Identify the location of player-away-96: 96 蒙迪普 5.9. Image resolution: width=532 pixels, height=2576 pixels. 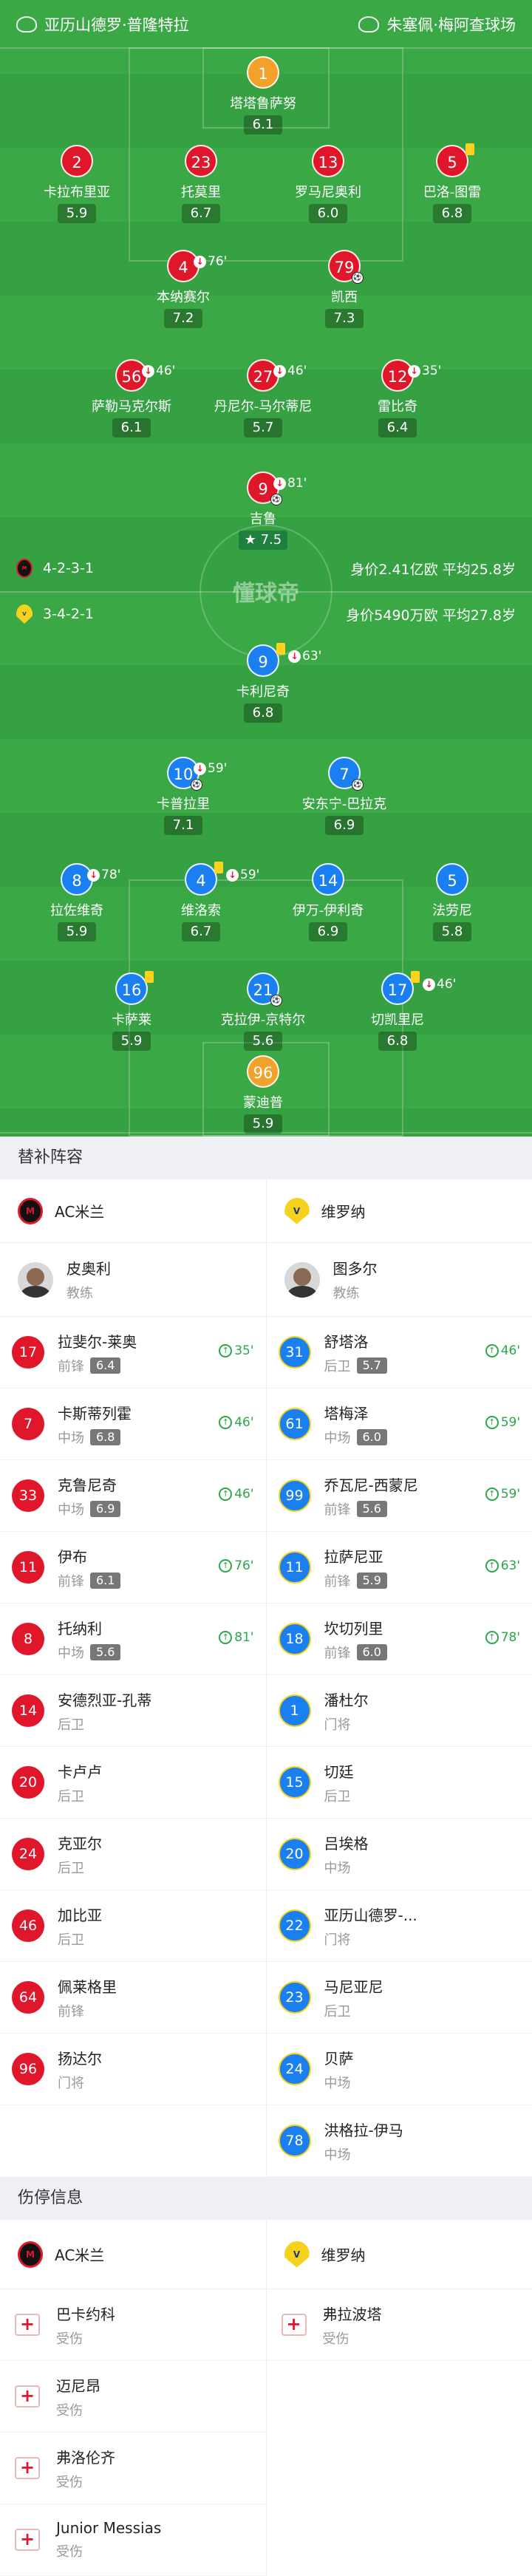
(263, 1094).